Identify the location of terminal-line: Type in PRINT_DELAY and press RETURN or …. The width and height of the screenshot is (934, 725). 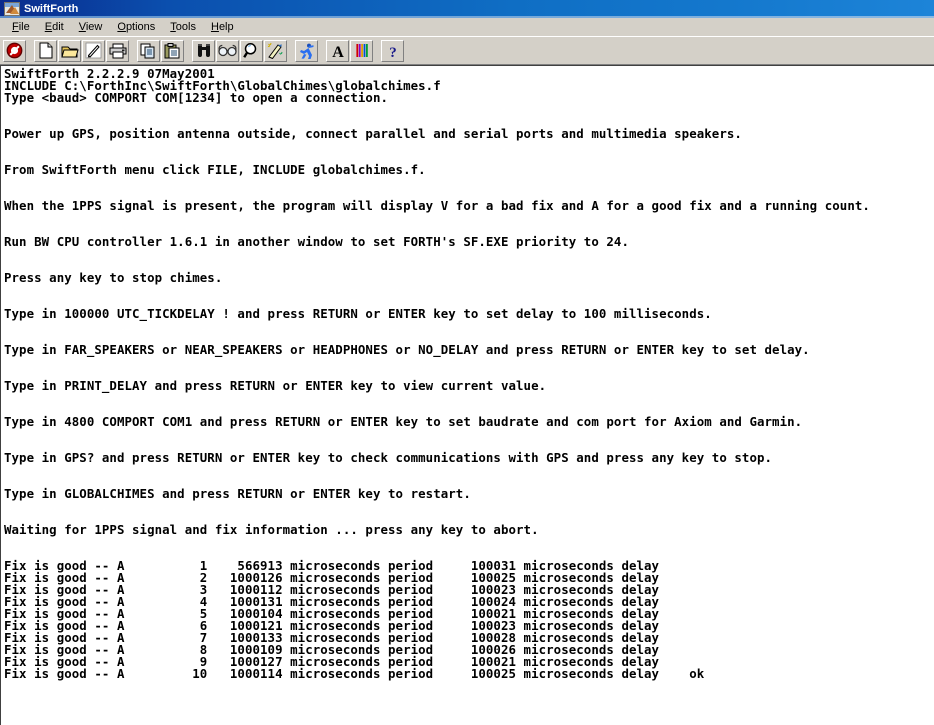
(275, 385).